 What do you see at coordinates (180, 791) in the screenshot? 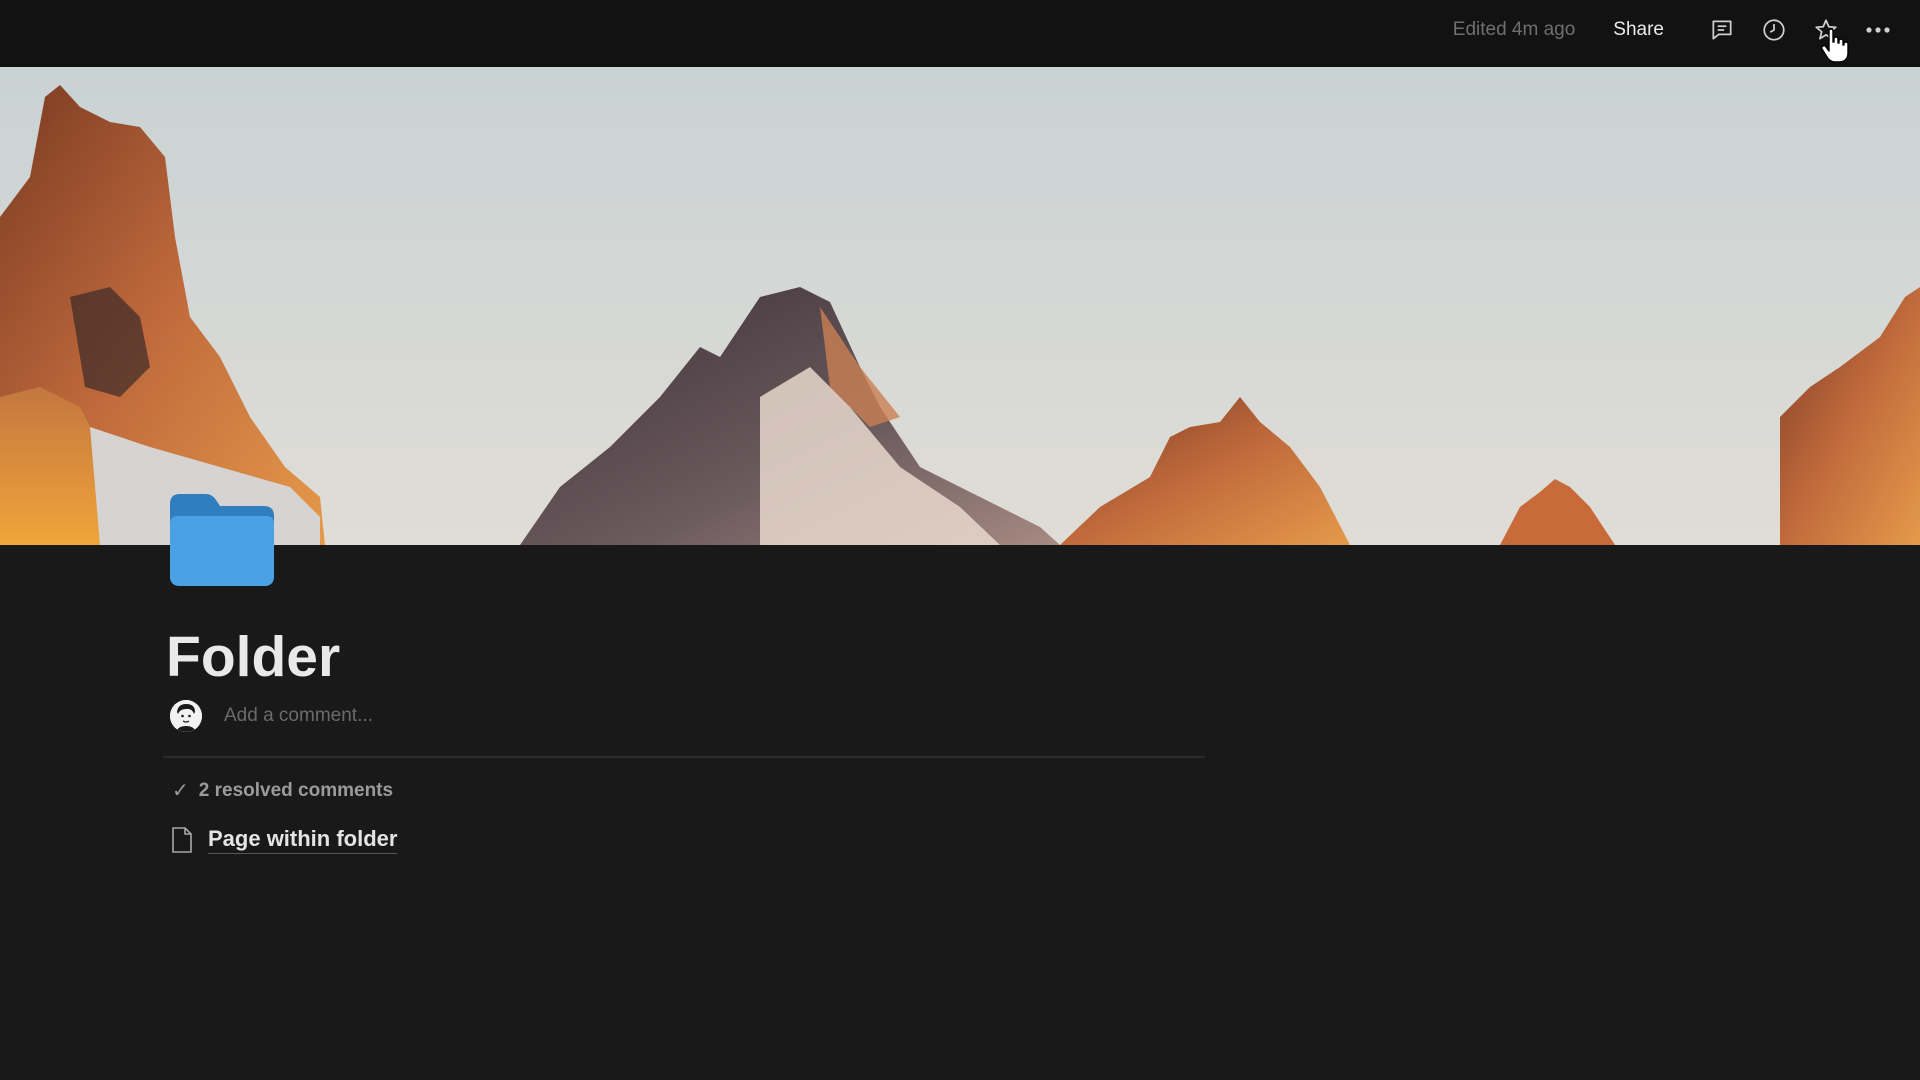
I see `checkmark-icon: ✓` at bounding box center [180, 791].